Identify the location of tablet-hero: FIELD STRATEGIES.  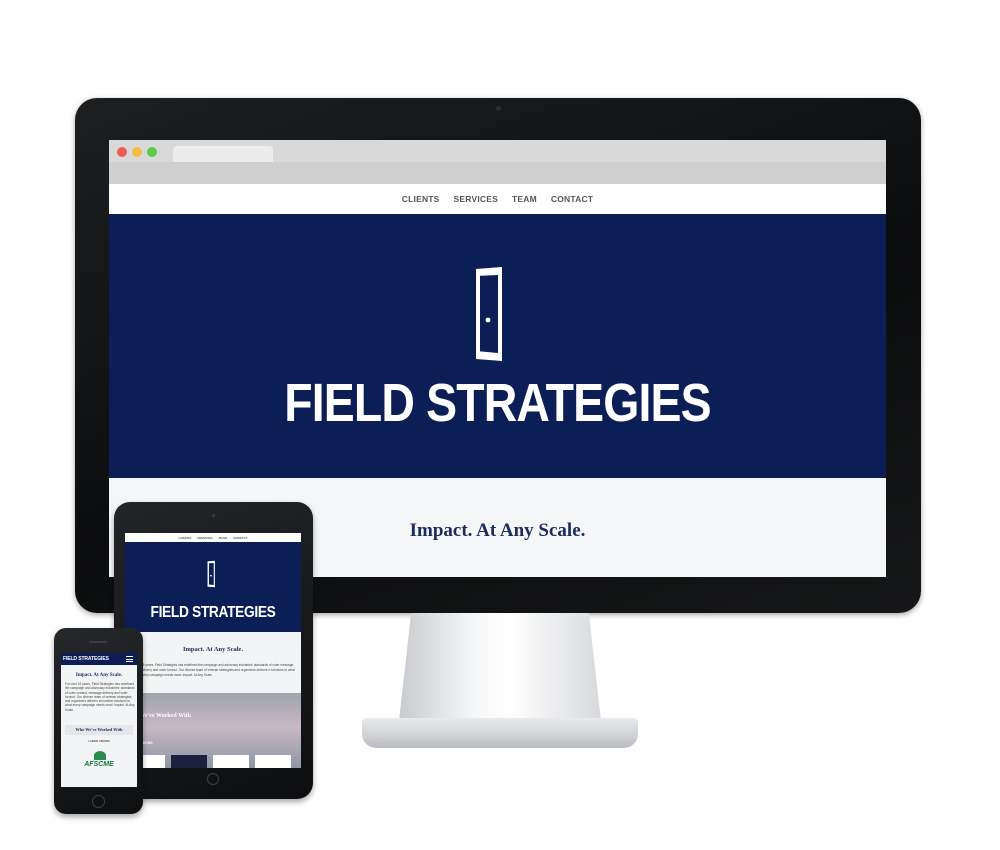
(213, 587).